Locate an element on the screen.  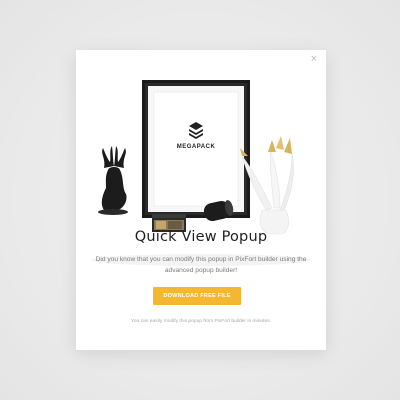
popup-title: Quick View Popup is located at coordinates (201, 237).